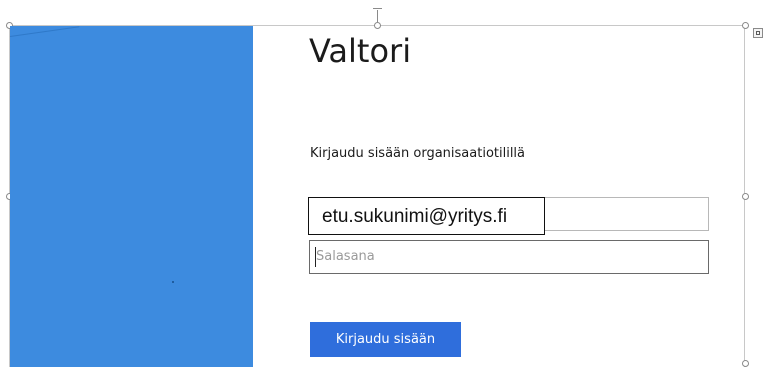  I want to click on brand-title: Valtori, so click(360, 51).